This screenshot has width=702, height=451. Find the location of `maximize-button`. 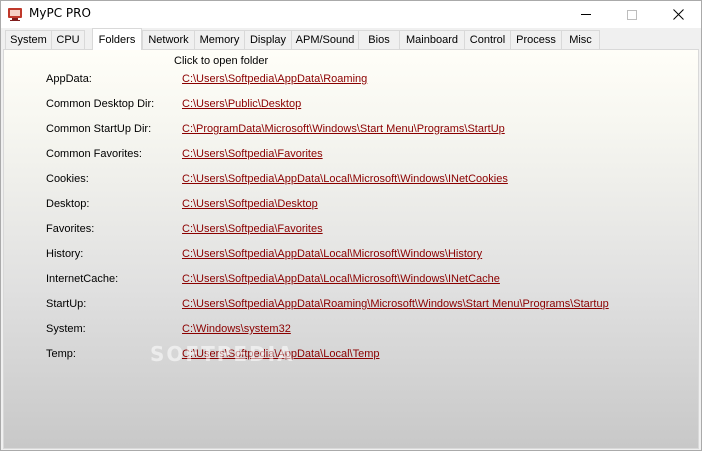

maximize-button is located at coordinates (632, 14).